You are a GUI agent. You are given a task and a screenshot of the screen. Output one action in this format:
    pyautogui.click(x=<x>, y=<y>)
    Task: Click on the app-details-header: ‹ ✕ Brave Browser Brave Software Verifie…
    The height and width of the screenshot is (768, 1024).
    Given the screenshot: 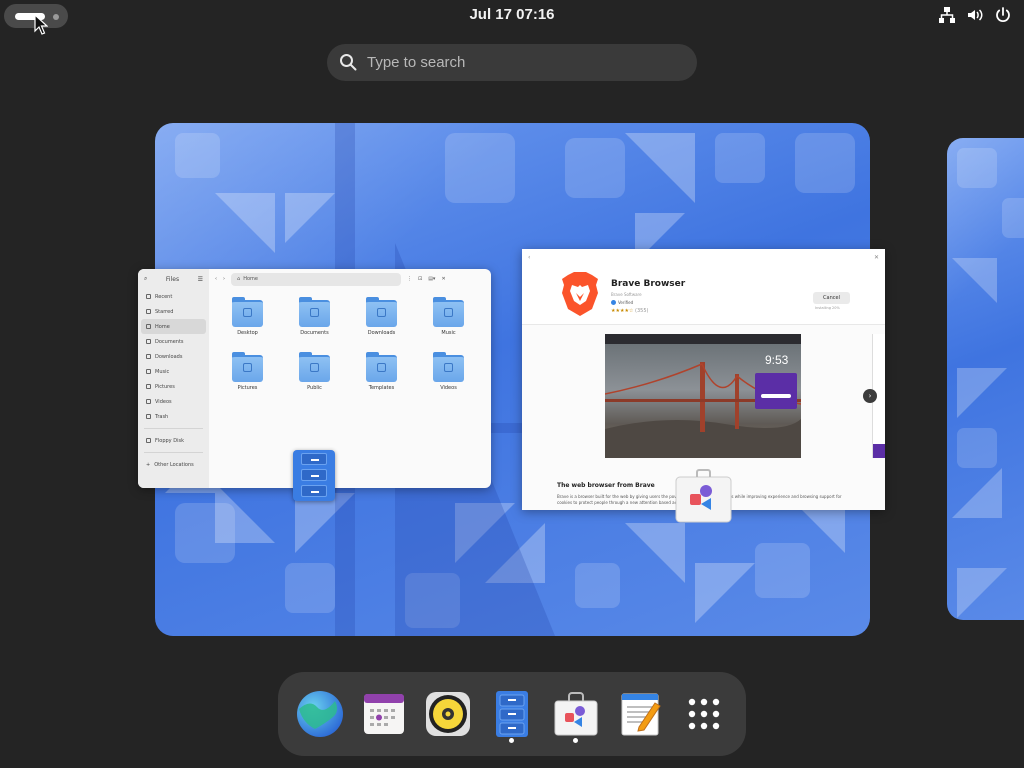 What is the action you would take?
    pyautogui.click(x=703, y=287)
    